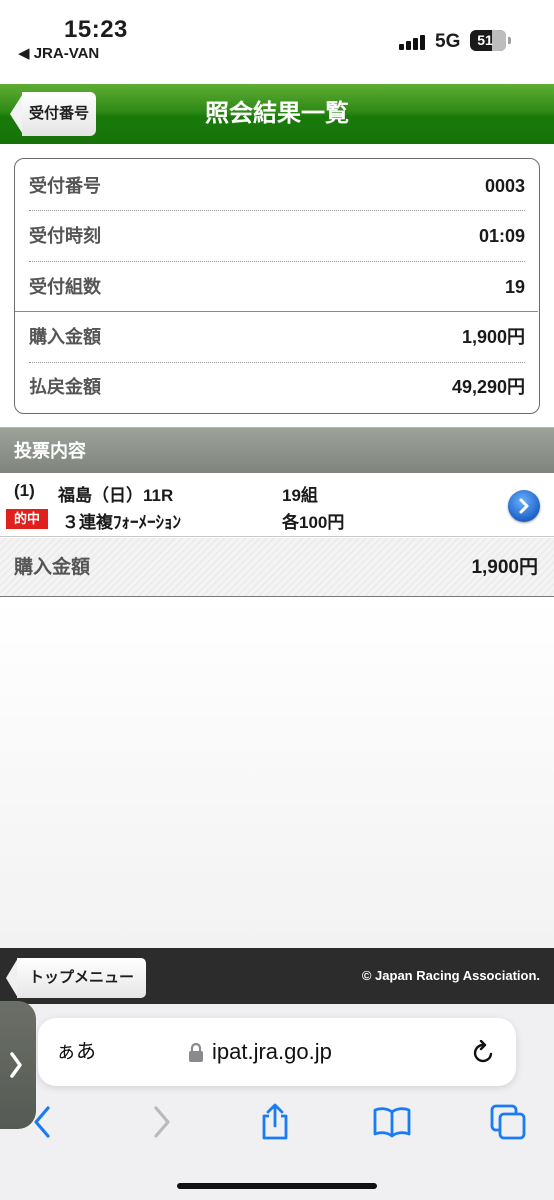 This screenshot has width=554, height=1200. I want to click on back-button: 受付番号, so click(53, 114).